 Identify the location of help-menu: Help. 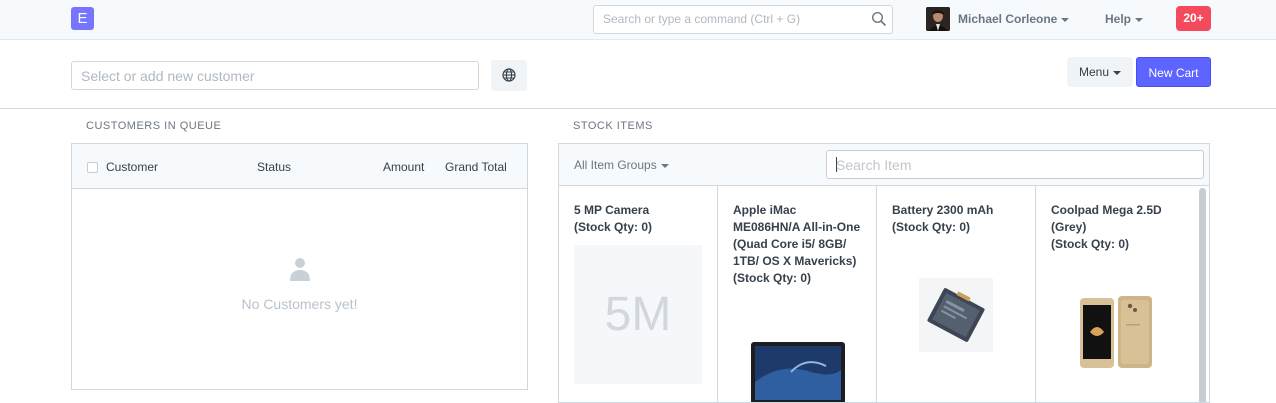
(1124, 19).